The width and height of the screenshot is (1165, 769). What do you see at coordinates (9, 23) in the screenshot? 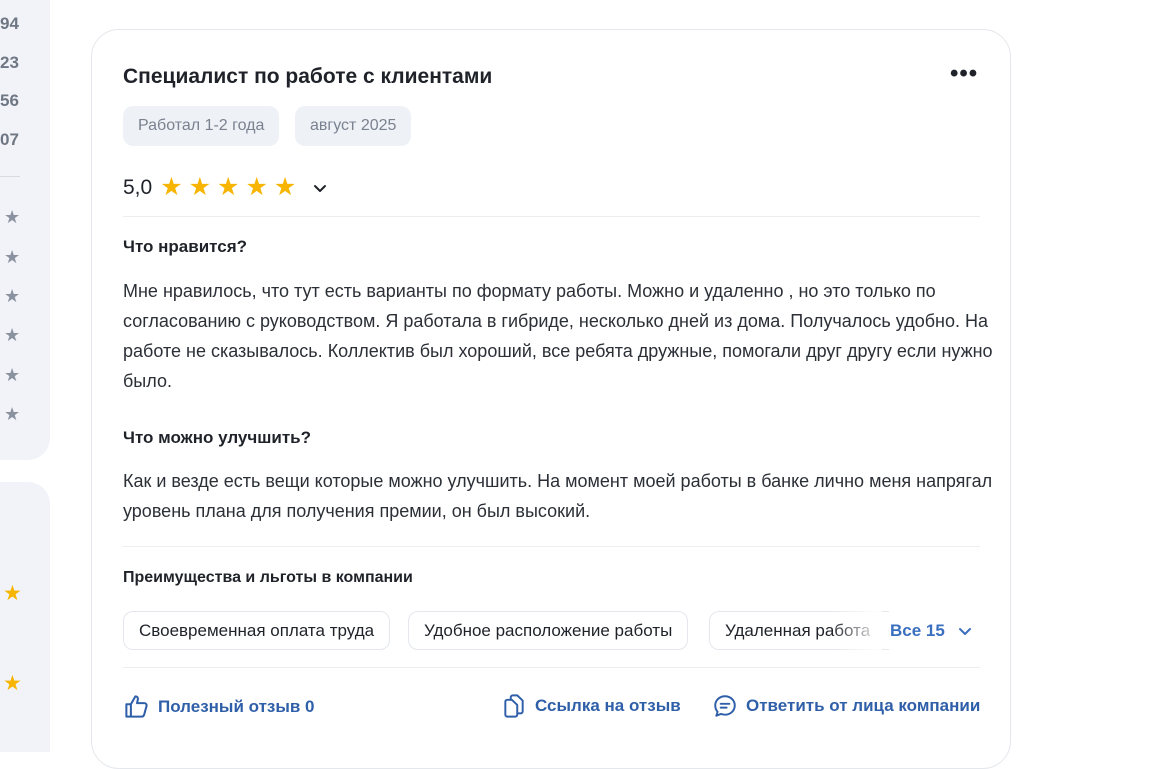
I see `left-number: 94` at bounding box center [9, 23].